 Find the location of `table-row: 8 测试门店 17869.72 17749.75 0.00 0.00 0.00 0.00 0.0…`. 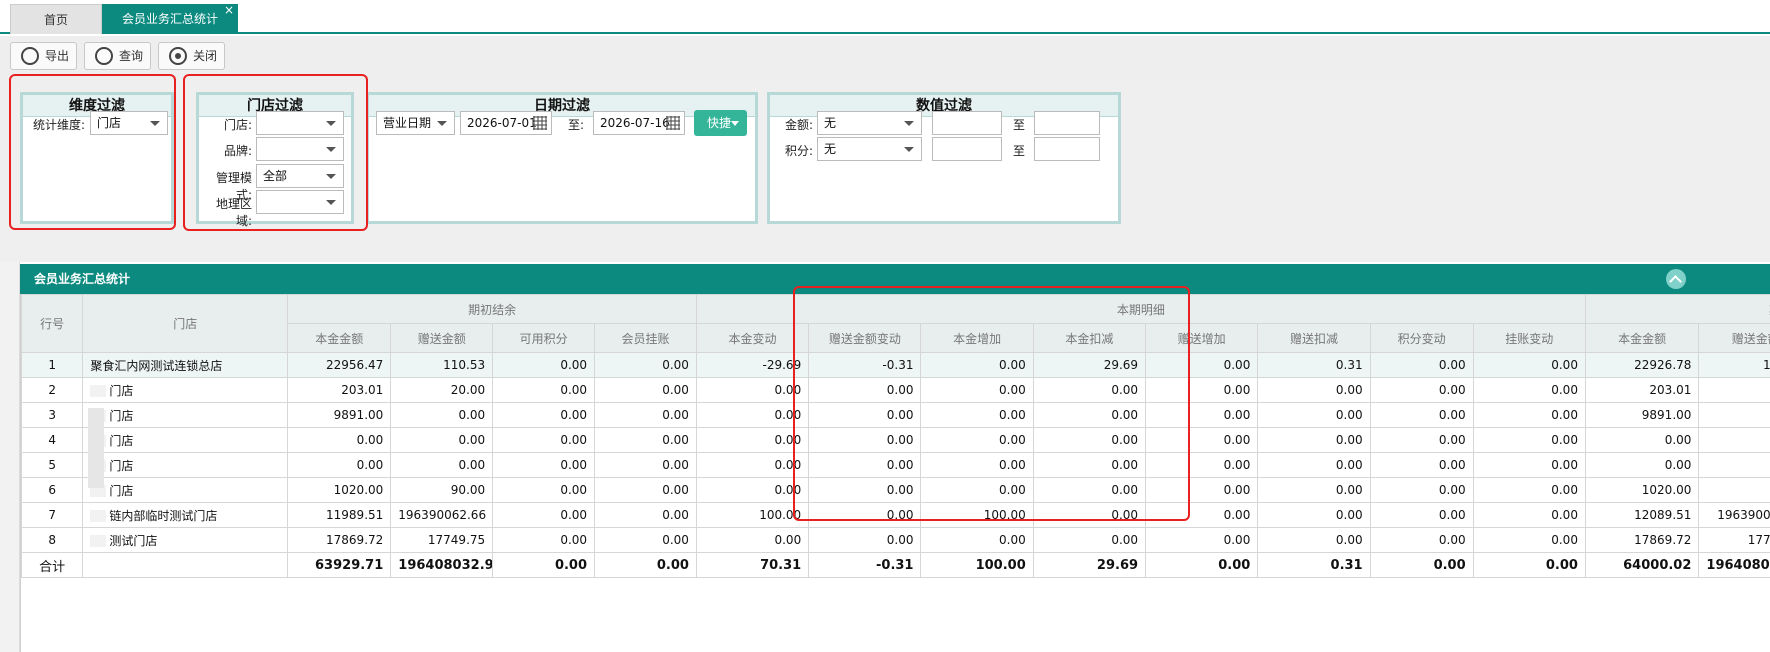

table-row: 8 测试门店 17869.72 17749.75 0.00 0.00 0.00 0.00 0.0… is located at coordinates (895, 540).